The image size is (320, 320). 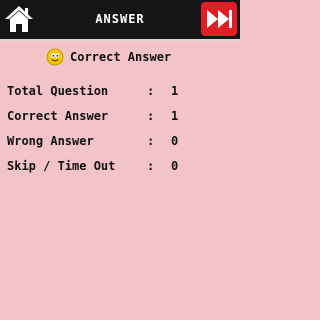 What do you see at coordinates (121, 57) in the screenshot?
I see `result-title: Correct Answer` at bounding box center [121, 57].